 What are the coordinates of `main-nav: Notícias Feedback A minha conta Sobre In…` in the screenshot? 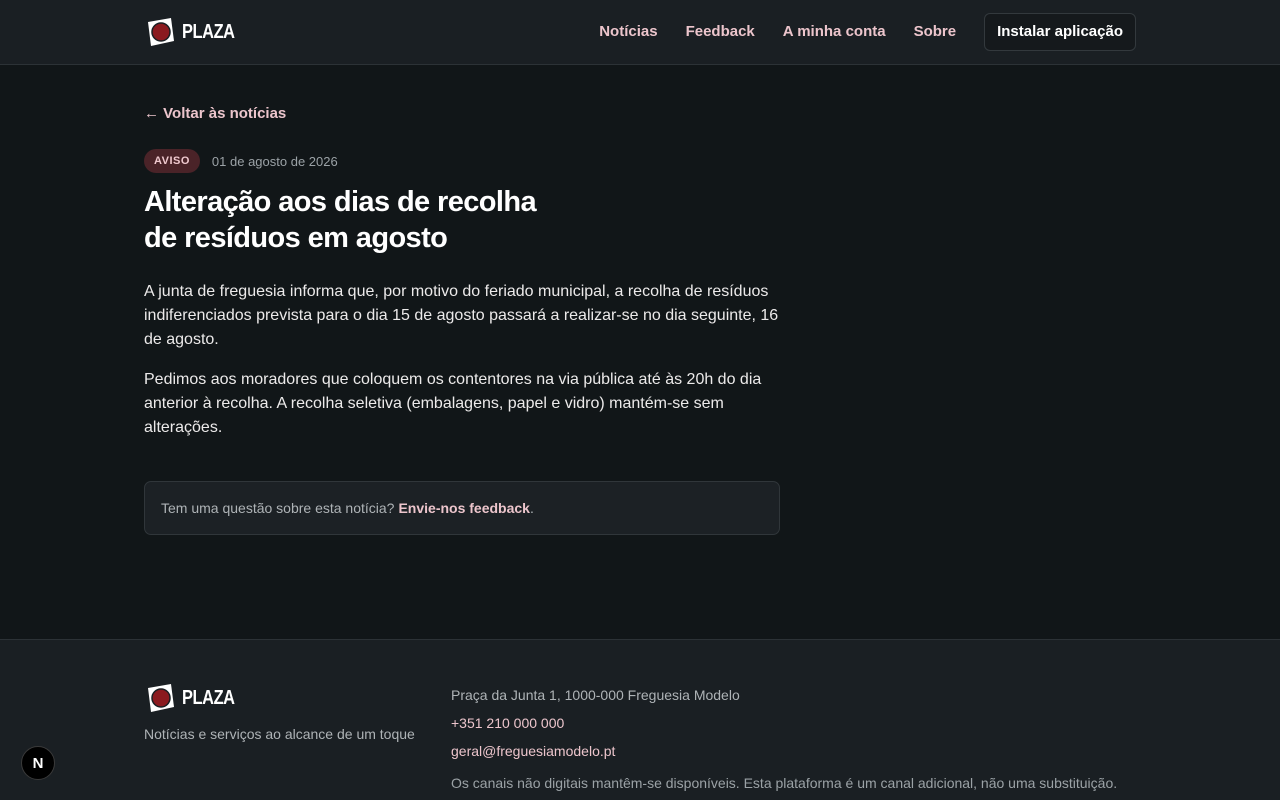 It's located at (867, 32).